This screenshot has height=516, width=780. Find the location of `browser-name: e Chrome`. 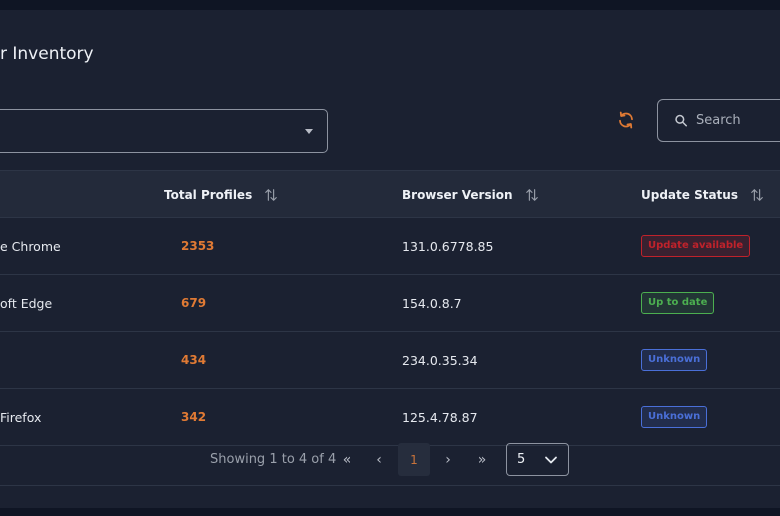

browser-name: e Chrome is located at coordinates (30, 246).